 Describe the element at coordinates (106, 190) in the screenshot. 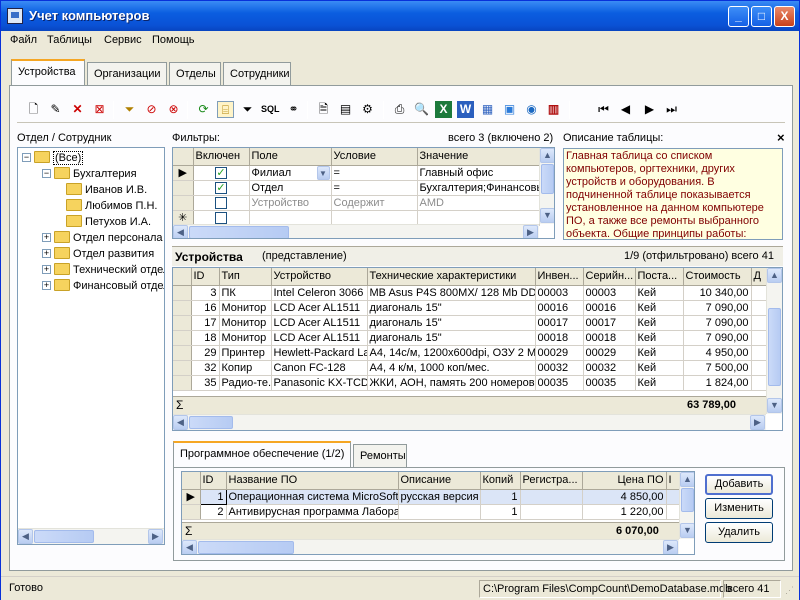

I see `tree-item-employee: Иванов И.В.` at that location.